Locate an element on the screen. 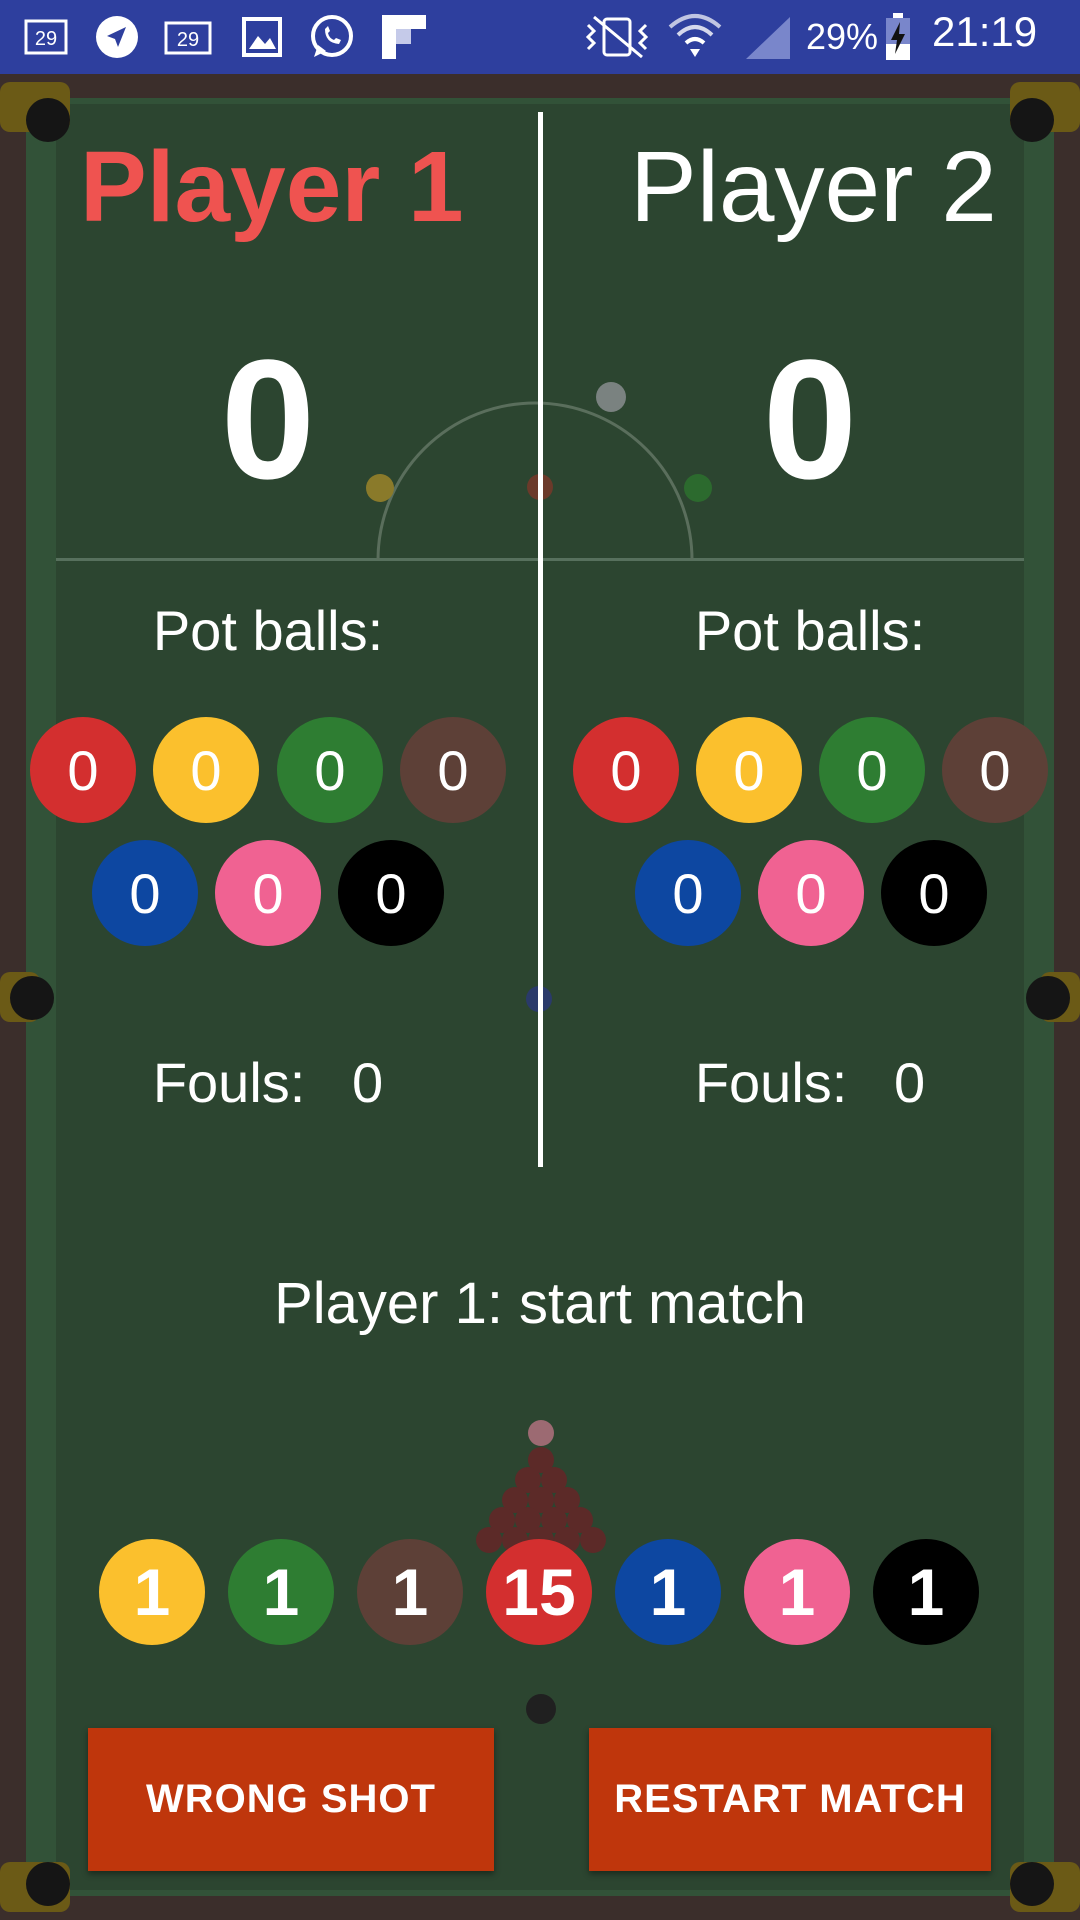 Image resolution: width=1080 pixels, height=1920 pixels. player-2-score: 0 is located at coordinates (810, 420).